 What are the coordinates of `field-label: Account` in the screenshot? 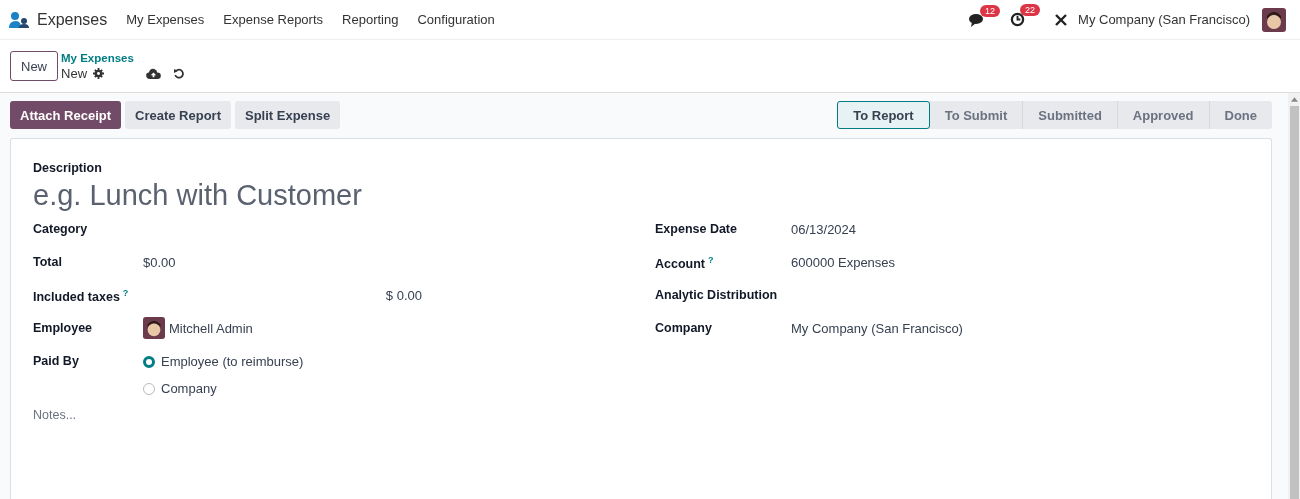 It's located at (680, 264).